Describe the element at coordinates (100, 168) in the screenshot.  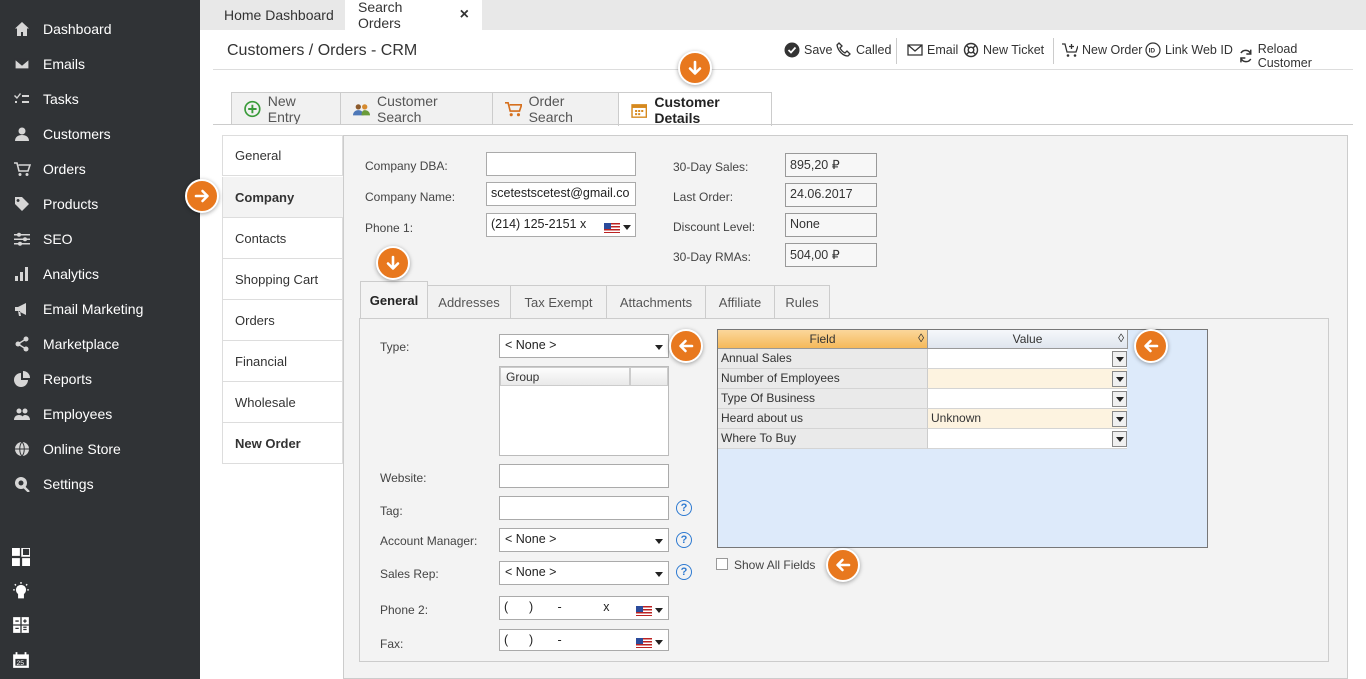
I see `sidebar-item-orders: Orders` at that location.